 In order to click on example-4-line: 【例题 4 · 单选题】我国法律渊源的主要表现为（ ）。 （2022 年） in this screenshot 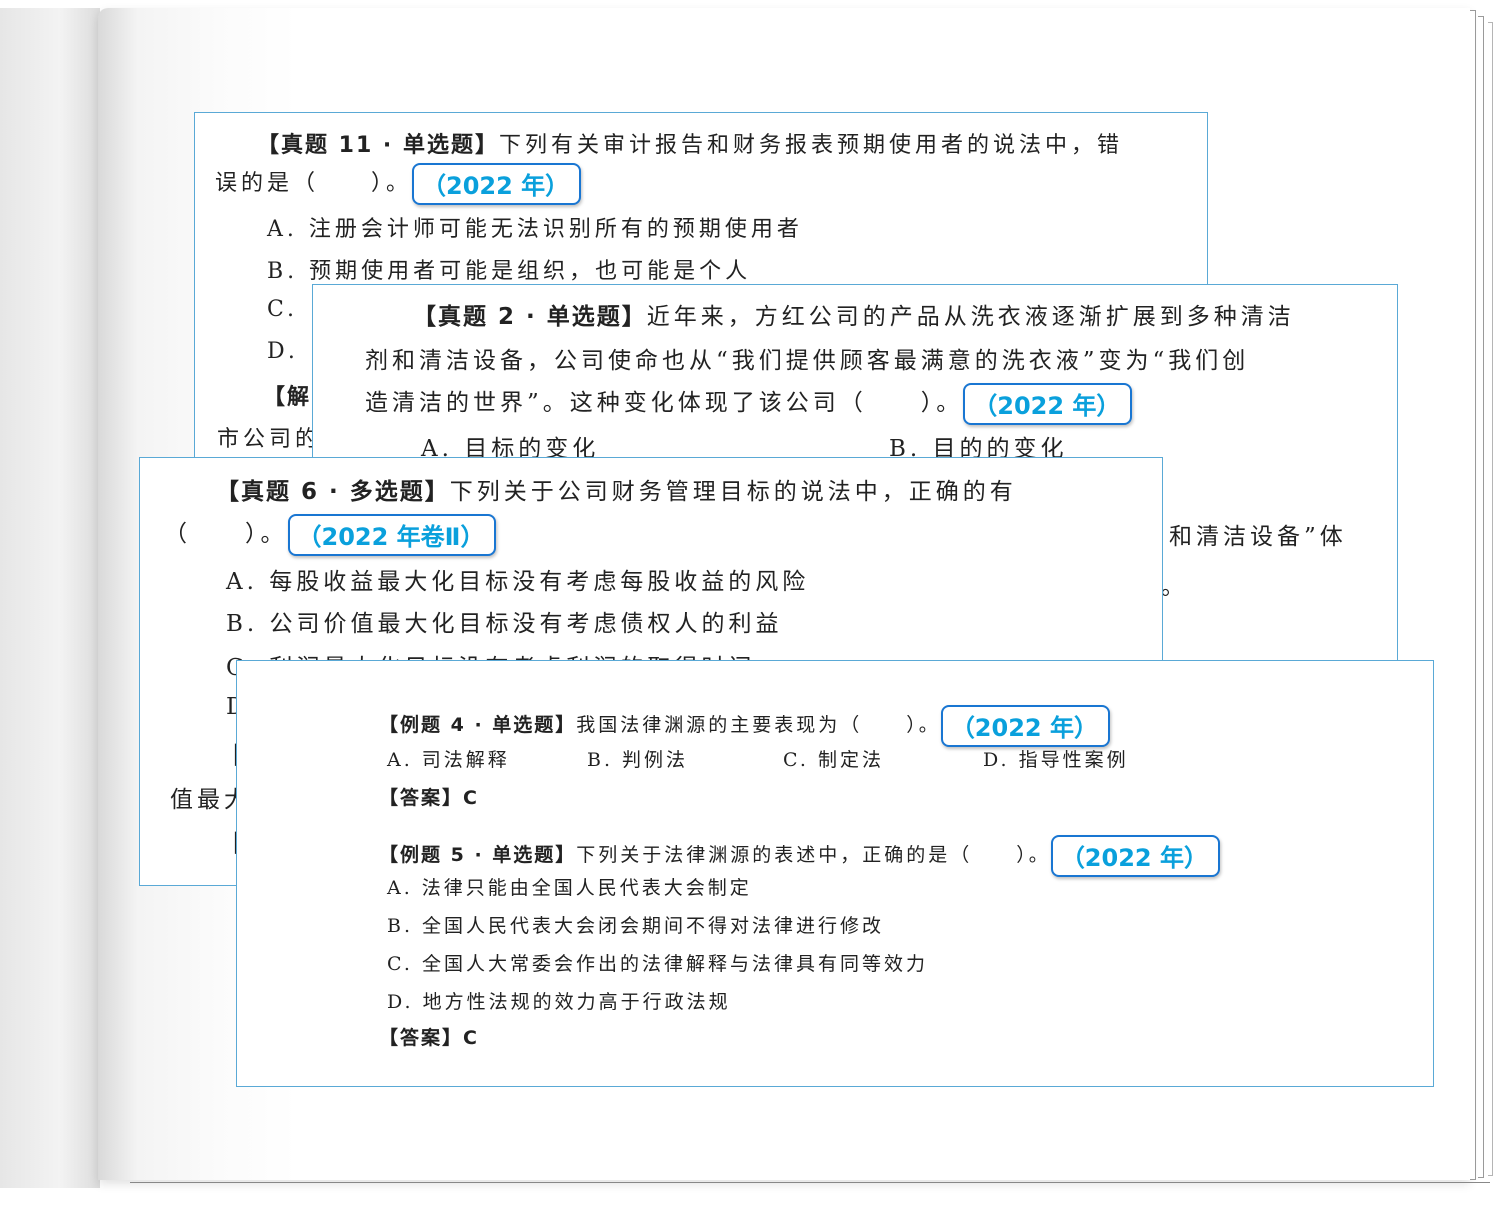, I will do `click(744, 726)`.